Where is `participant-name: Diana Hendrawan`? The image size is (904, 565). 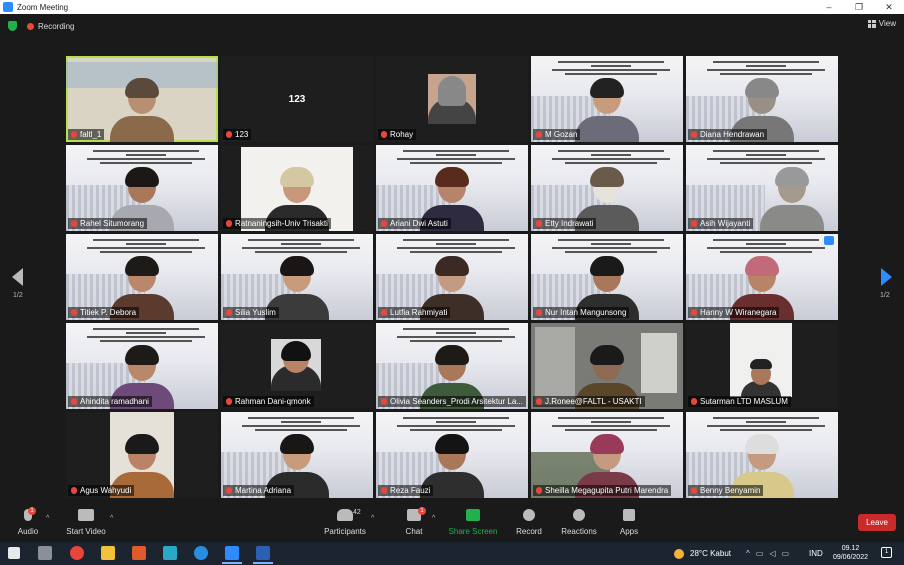 participant-name: Diana Hendrawan is located at coordinates (728, 134).